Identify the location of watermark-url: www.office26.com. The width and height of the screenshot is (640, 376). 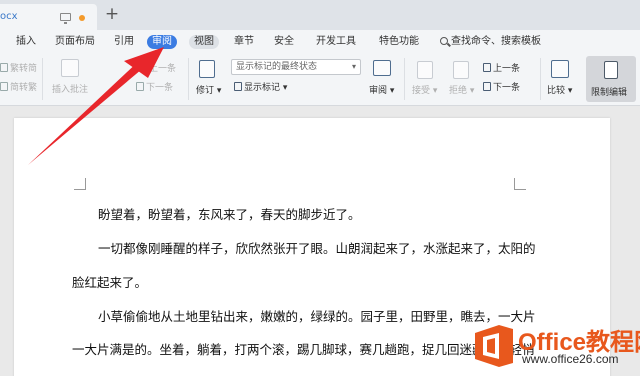
(570, 359).